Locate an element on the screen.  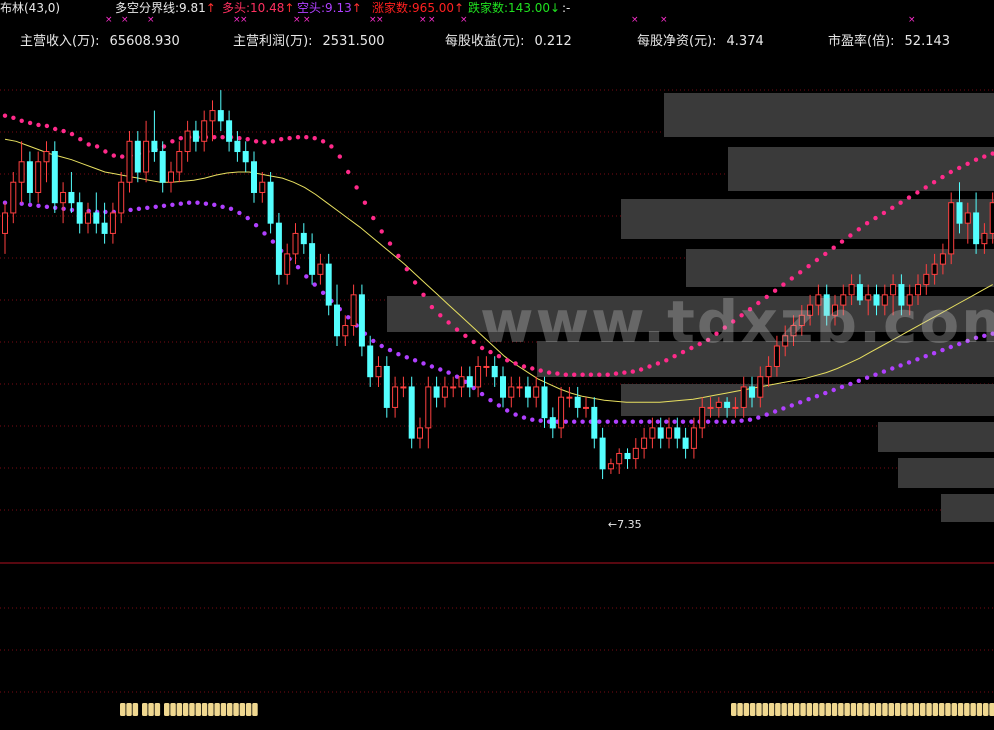
signal-marker: × is located at coordinates (244, 20).